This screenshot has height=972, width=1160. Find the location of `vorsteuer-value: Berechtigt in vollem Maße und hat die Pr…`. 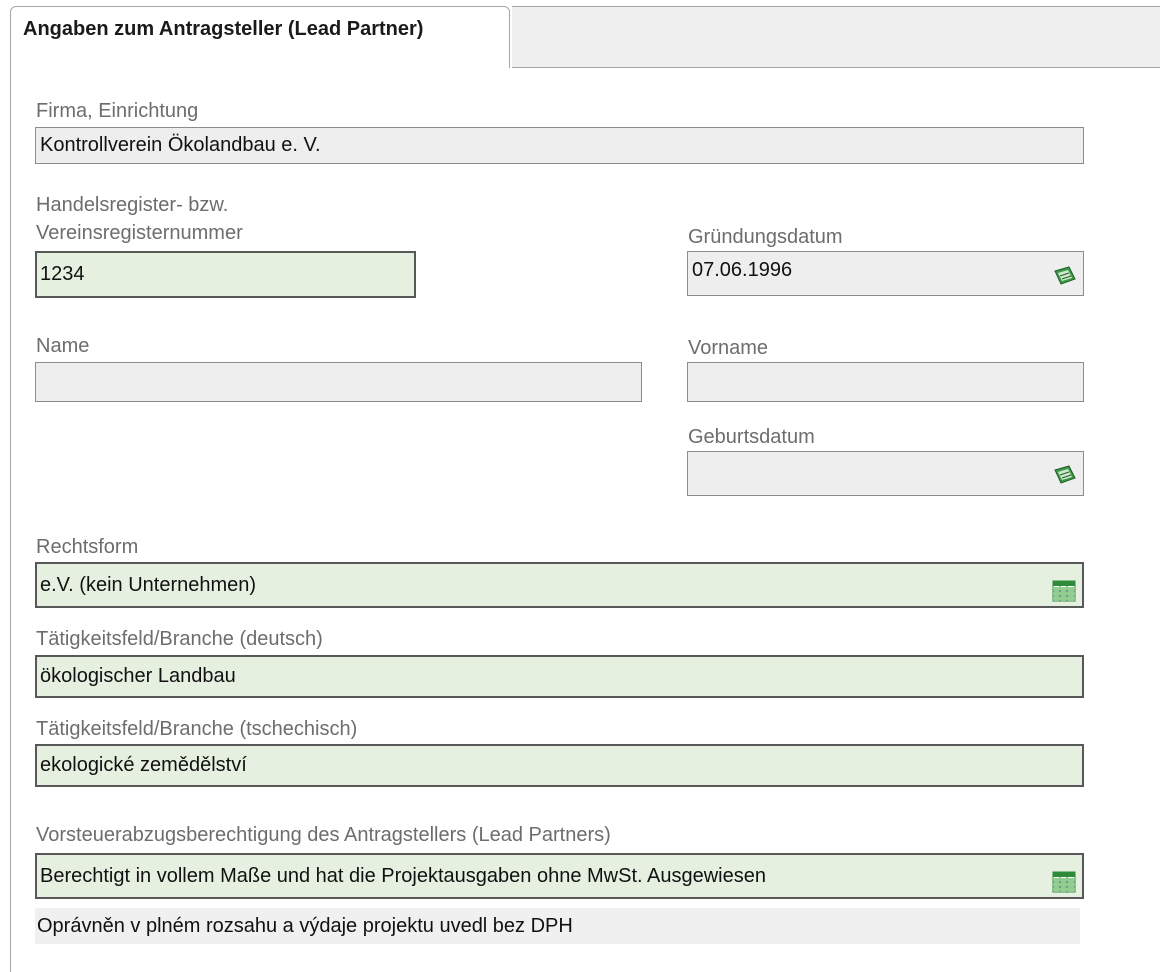

vorsteuer-value: Berechtigt in vollem Maße und hat die Pr… is located at coordinates (403, 876).